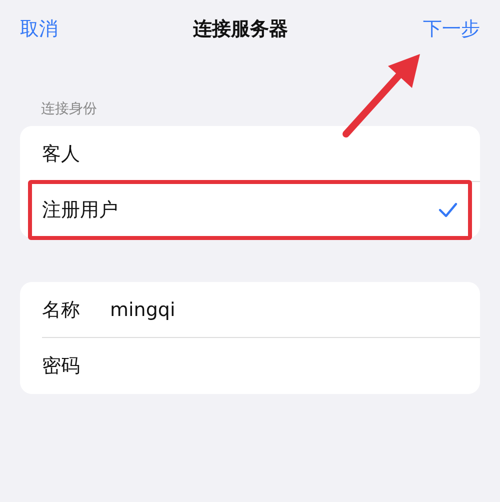 The height and width of the screenshot is (502, 500). What do you see at coordinates (69, 109) in the screenshot?
I see `section-label: 连接身份` at bounding box center [69, 109].